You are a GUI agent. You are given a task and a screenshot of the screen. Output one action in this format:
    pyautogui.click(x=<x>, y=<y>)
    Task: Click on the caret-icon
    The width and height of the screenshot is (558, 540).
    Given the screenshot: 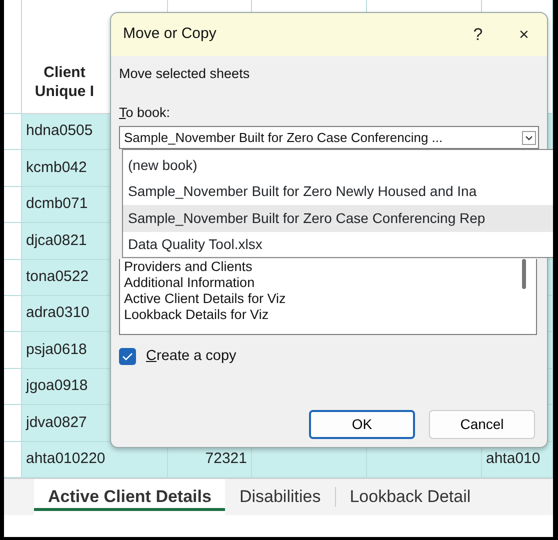 What is the action you would take?
    pyautogui.click(x=529, y=137)
    